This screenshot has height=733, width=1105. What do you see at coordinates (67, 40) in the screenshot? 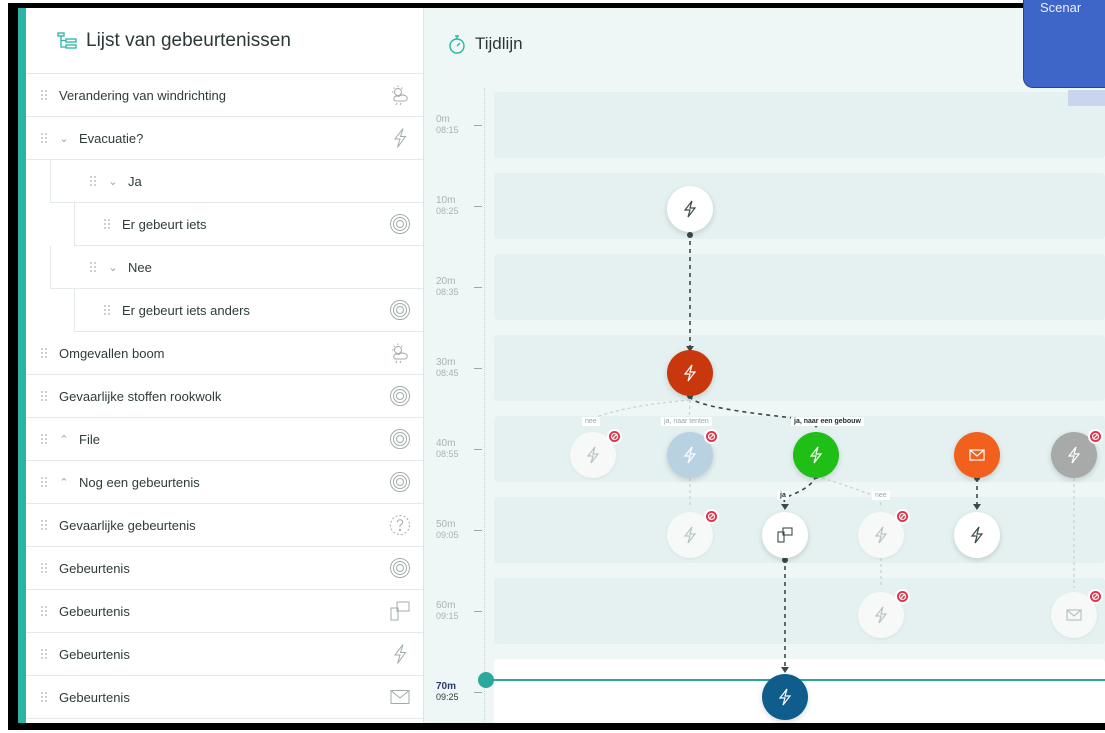
I see `list-tree-icon` at bounding box center [67, 40].